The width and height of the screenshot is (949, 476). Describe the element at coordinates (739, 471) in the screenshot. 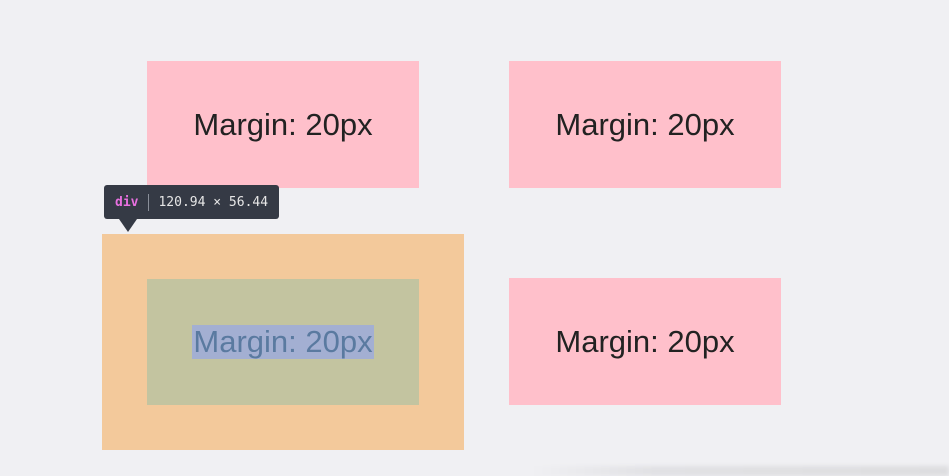

I see `panel-edge-shadow` at that location.